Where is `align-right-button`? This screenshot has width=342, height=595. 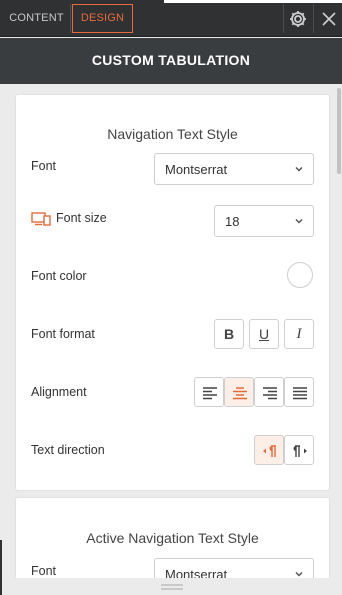 align-right-button is located at coordinates (269, 392).